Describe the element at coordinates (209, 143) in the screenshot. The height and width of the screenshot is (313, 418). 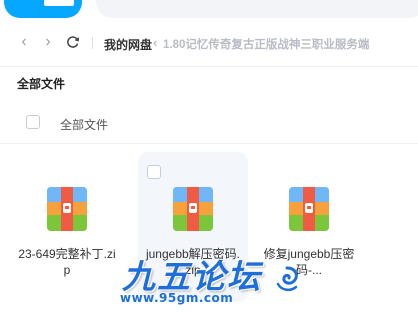
I see `list-divider` at that location.